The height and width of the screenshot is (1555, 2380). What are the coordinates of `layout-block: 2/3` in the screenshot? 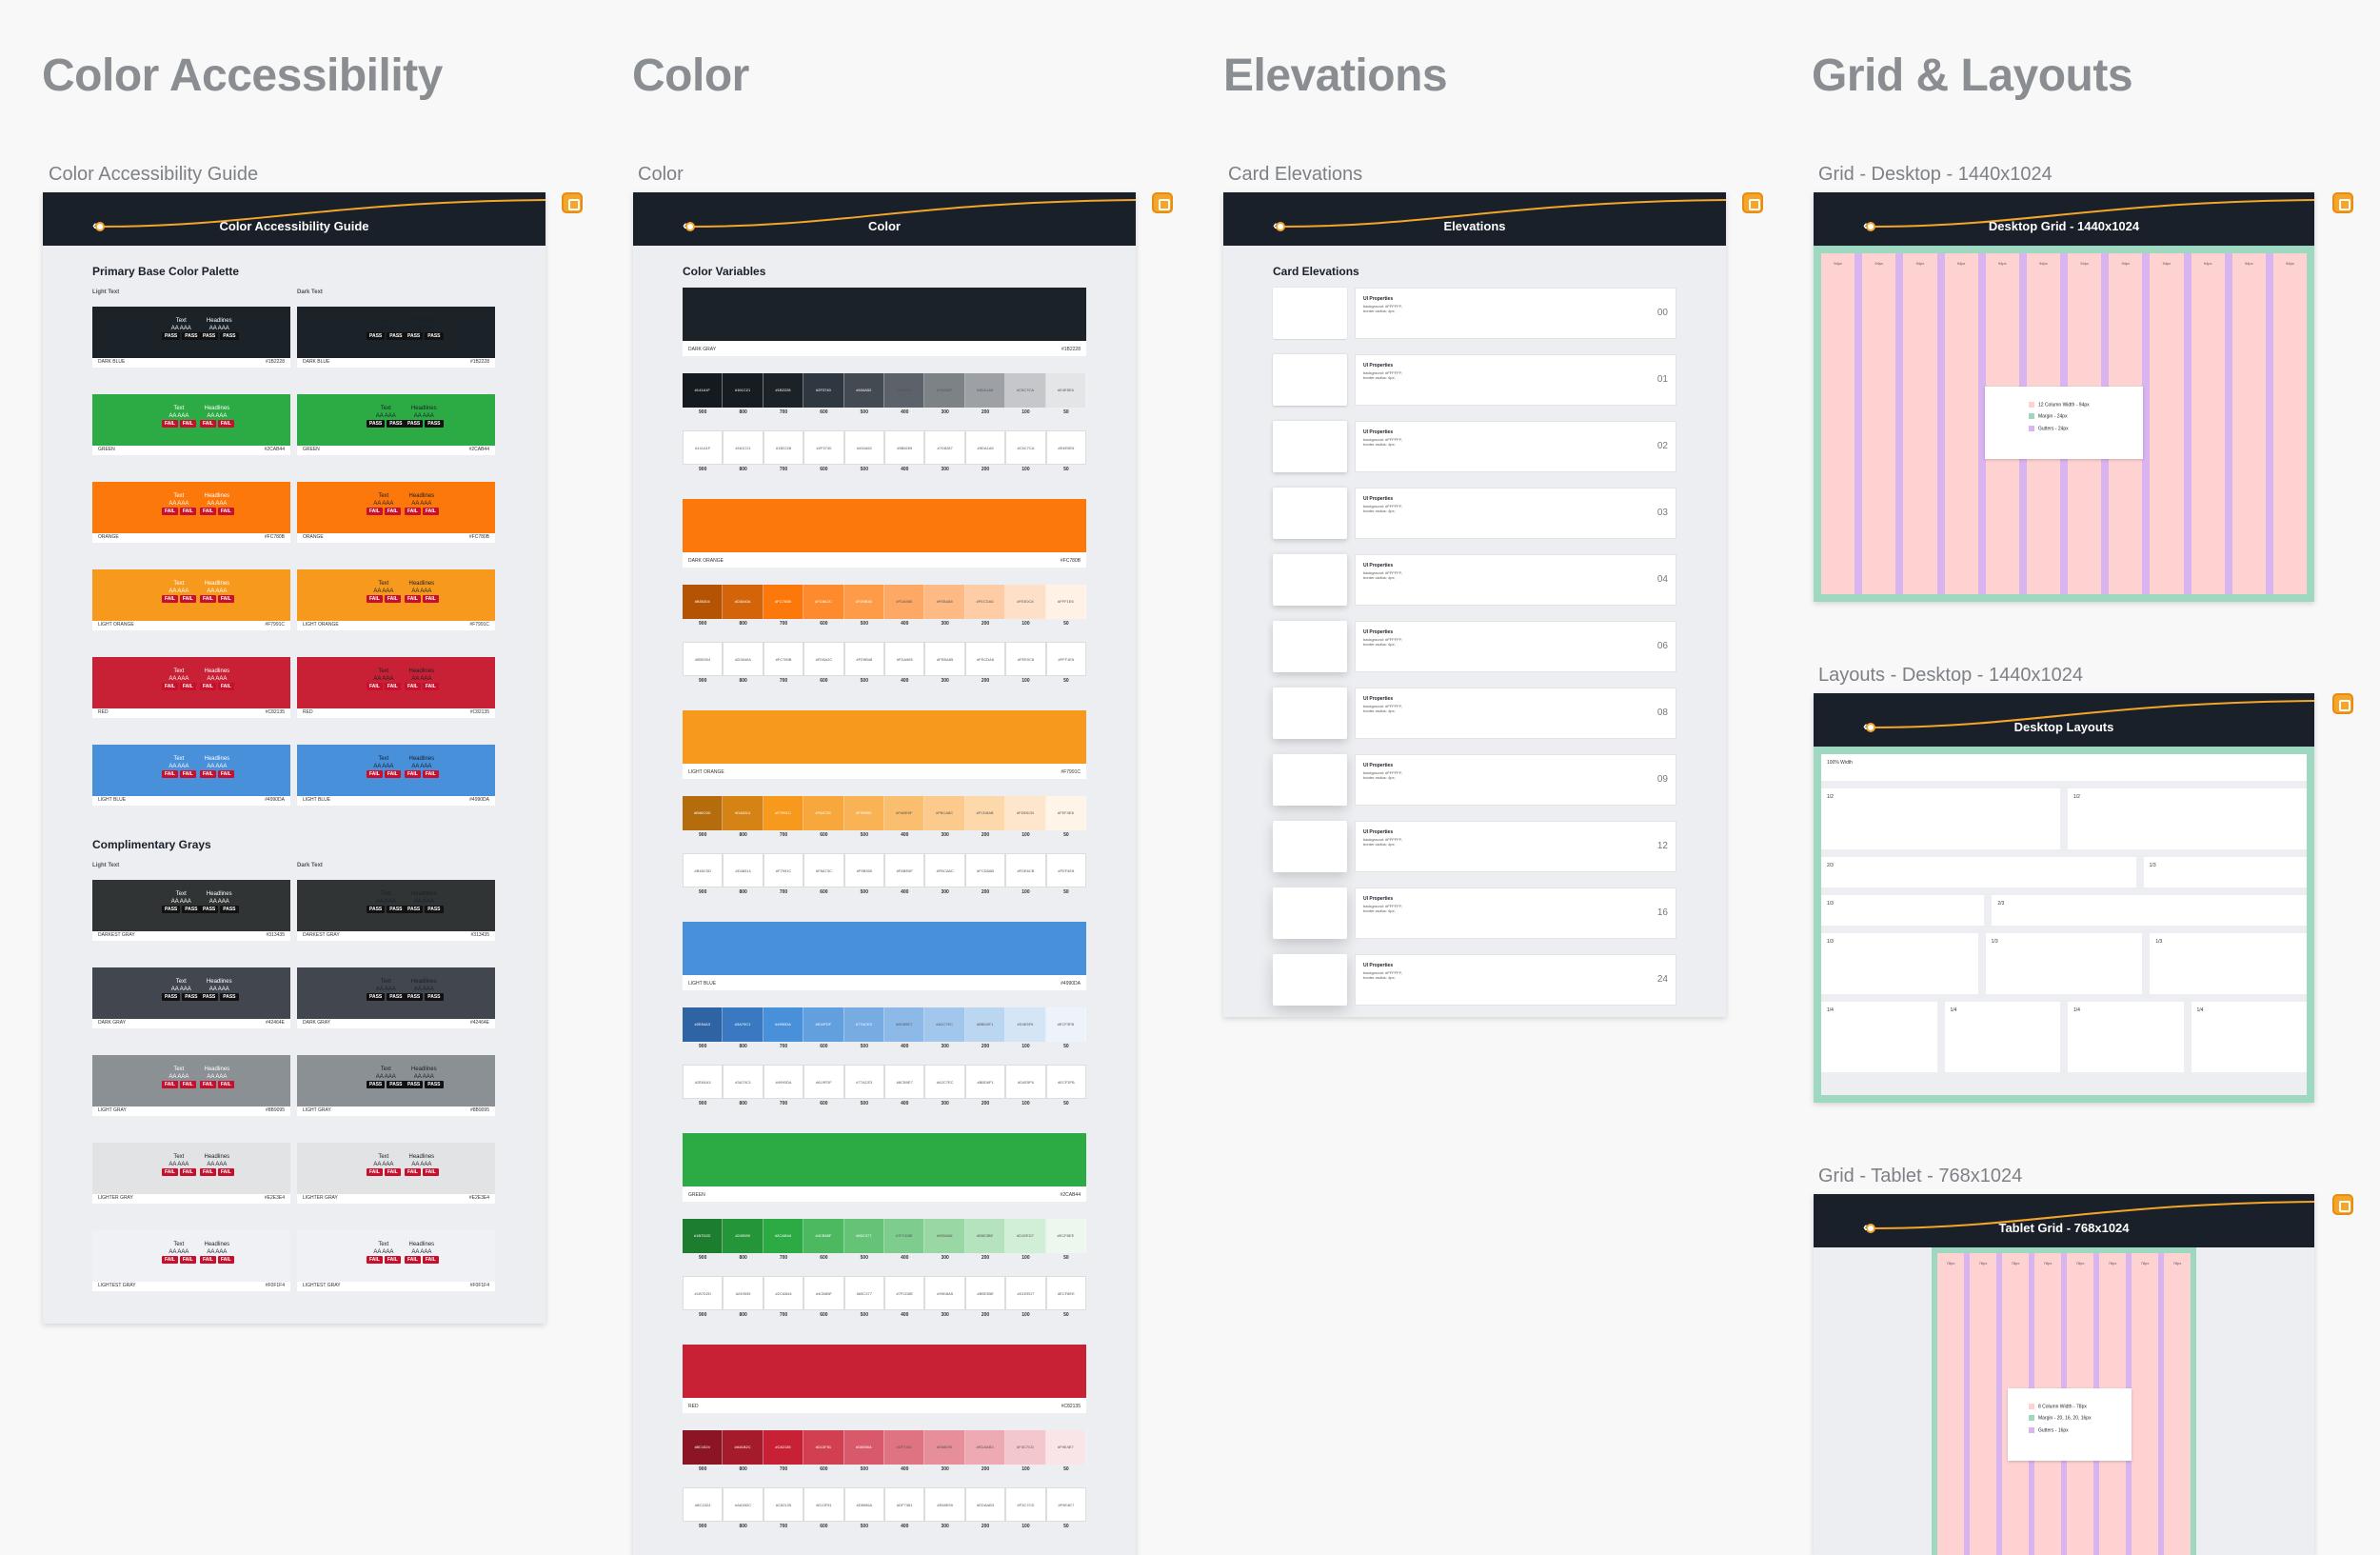 It's located at (1978, 872).